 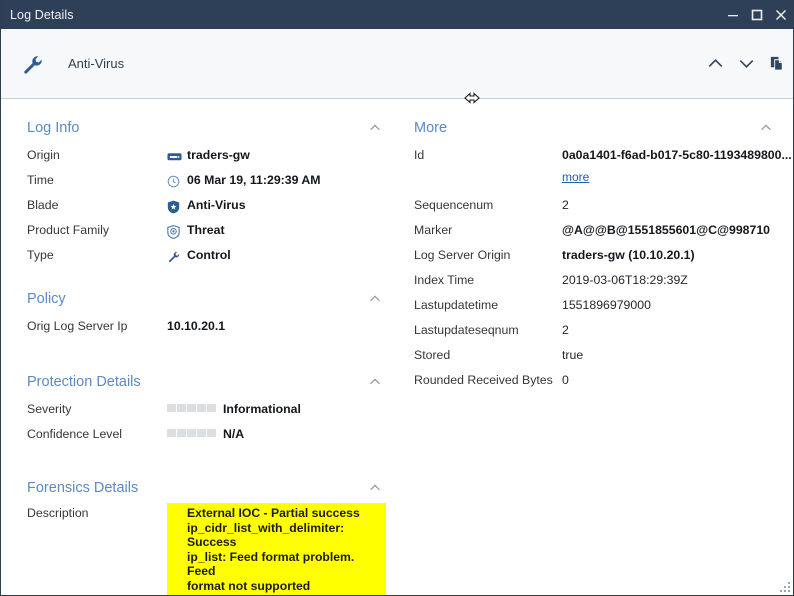 I want to click on section-header-protection-details: Protection Details, so click(x=206, y=382).